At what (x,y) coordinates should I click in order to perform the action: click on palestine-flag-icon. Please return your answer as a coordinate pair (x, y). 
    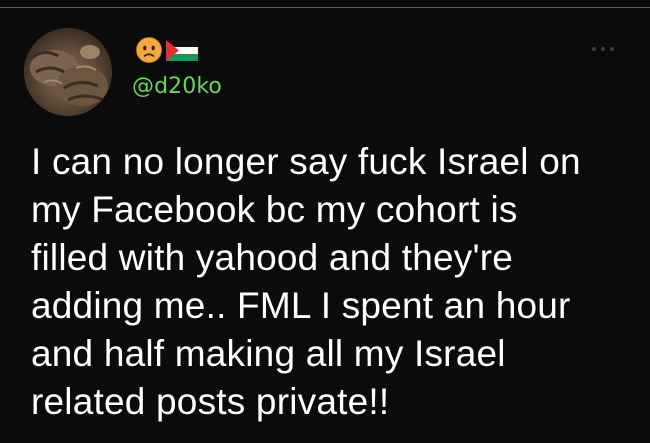
    Looking at the image, I should click on (182, 50).